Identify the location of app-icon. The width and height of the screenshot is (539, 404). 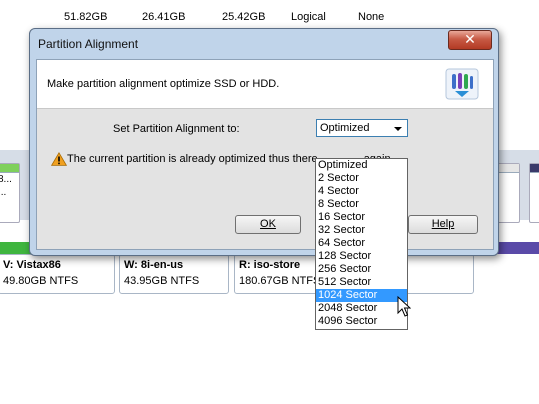
(462, 84).